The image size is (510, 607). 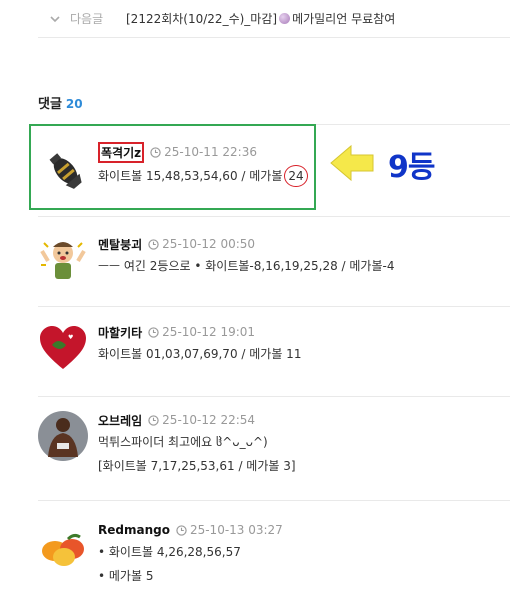 I want to click on comment-author: 오브레임, so click(x=120, y=420).